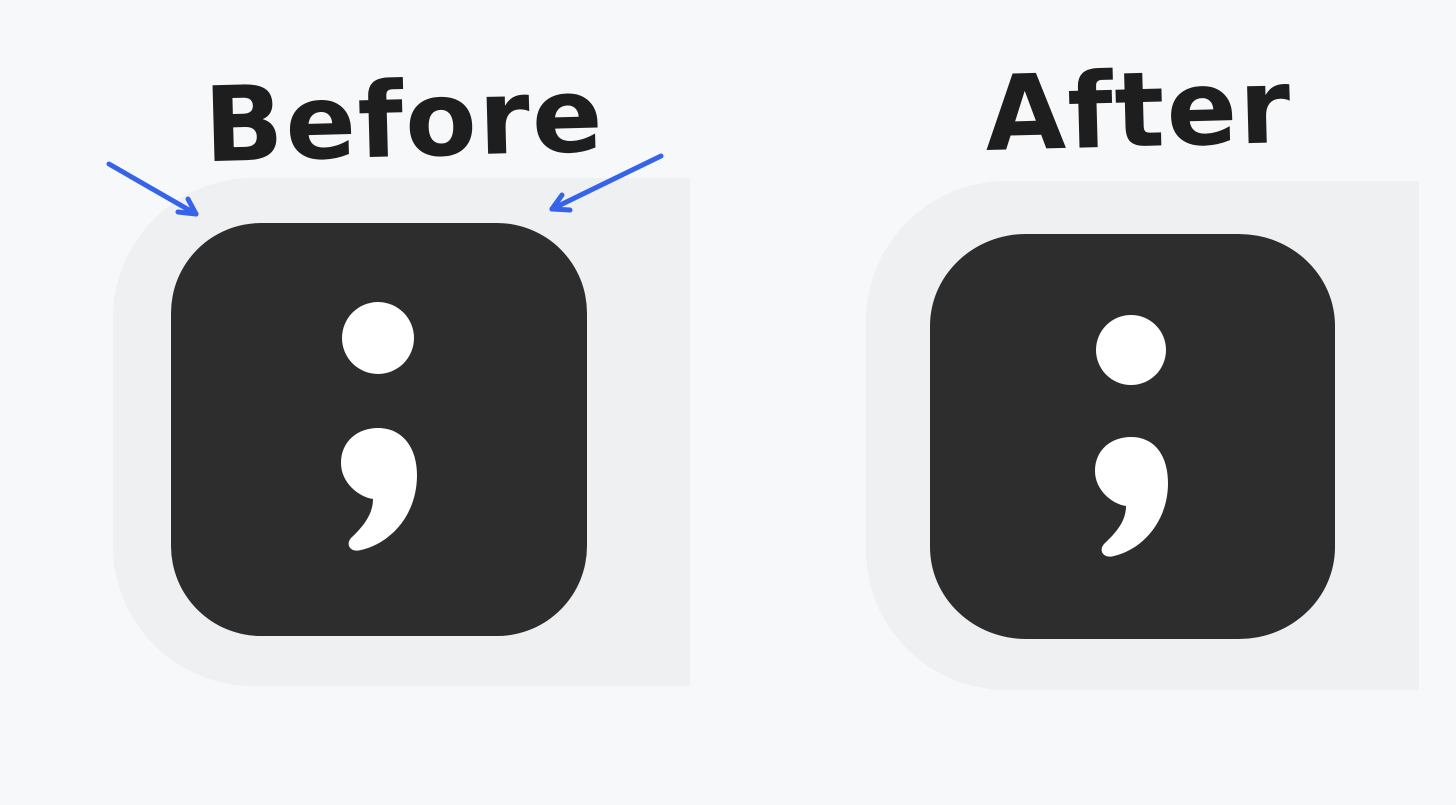 This screenshot has width=1456, height=805. What do you see at coordinates (1138, 110) in the screenshot?
I see `after-heading: After` at bounding box center [1138, 110].